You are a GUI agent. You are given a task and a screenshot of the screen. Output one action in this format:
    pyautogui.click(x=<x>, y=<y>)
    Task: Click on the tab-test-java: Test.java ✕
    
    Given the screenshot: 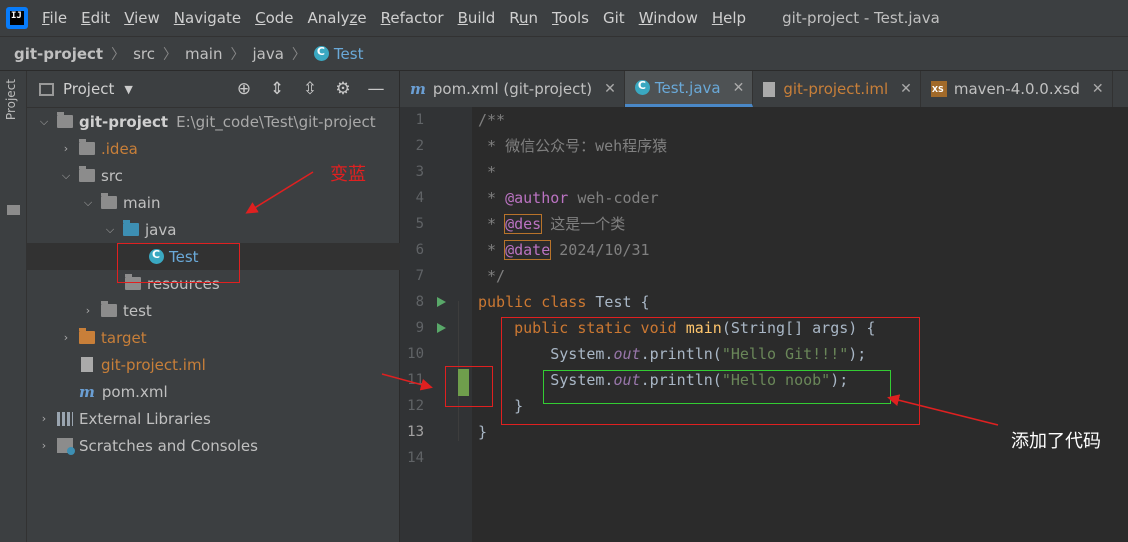 What is the action you would take?
    pyautogui.click(x=689, y=89)
    